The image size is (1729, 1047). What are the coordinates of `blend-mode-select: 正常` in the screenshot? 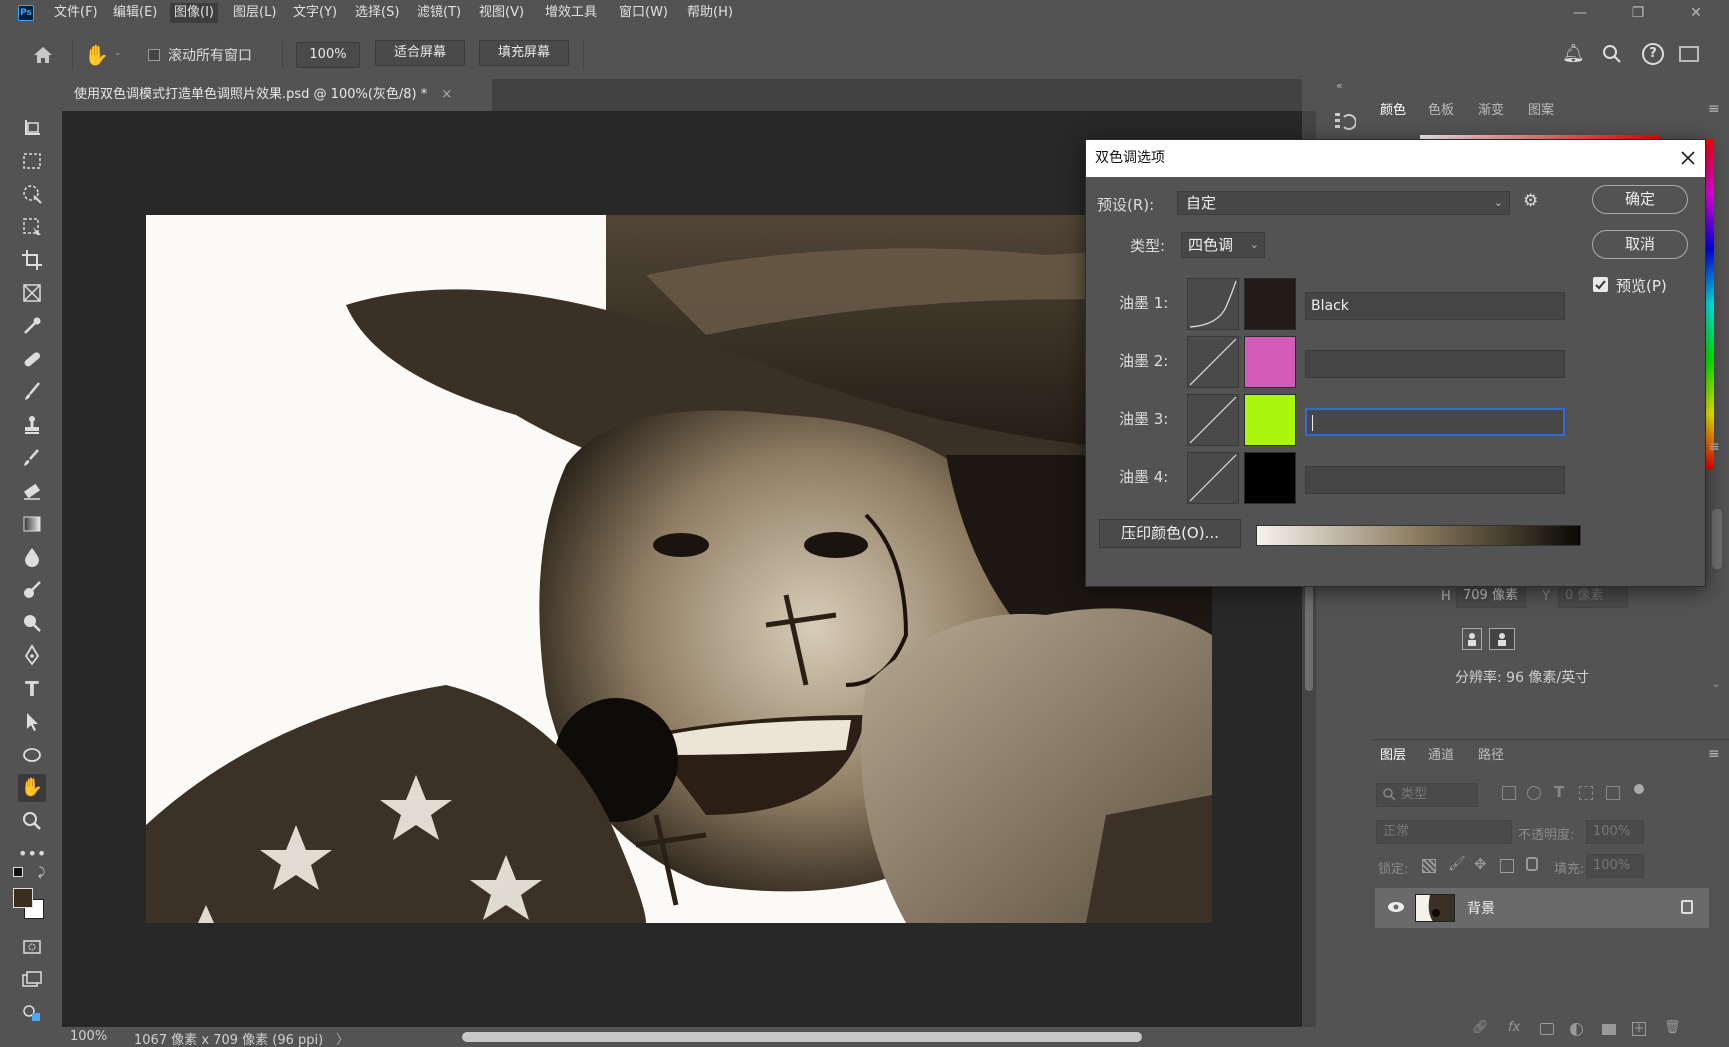 It's located at (1444, 832).